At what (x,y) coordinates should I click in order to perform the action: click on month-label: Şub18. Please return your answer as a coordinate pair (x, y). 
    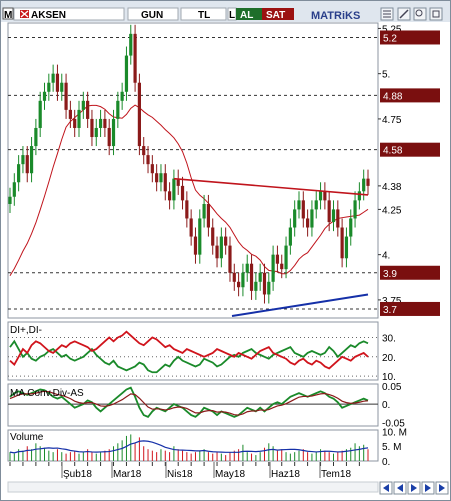
    Looking at the image, I should click on (77, 474).